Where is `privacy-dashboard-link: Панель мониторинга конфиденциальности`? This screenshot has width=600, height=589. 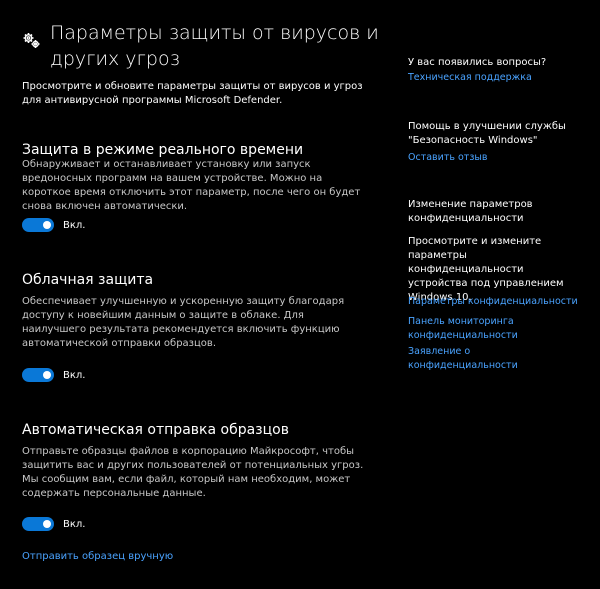
privacy-dashboard-link: Панель мониторинга конфиденциальности is located at coordinates (468, 329).